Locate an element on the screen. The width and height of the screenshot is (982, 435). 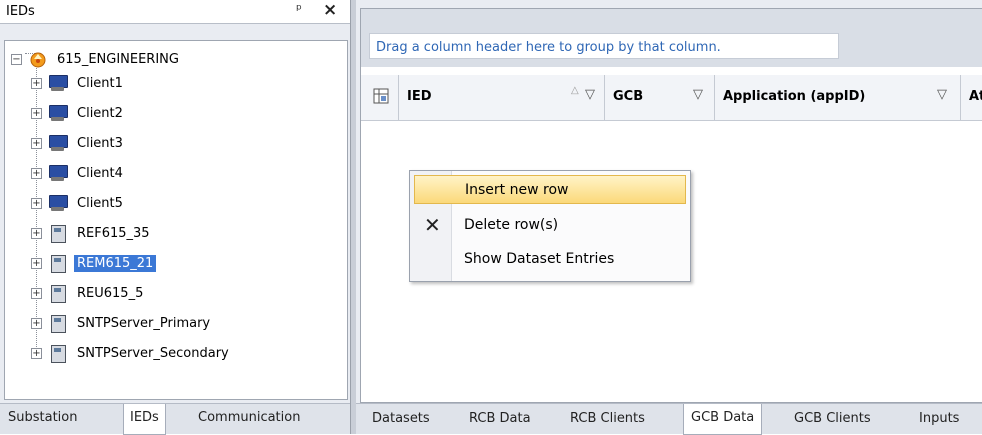
menu-item-label: Delete row(s) is located at coordinates (511, 225).